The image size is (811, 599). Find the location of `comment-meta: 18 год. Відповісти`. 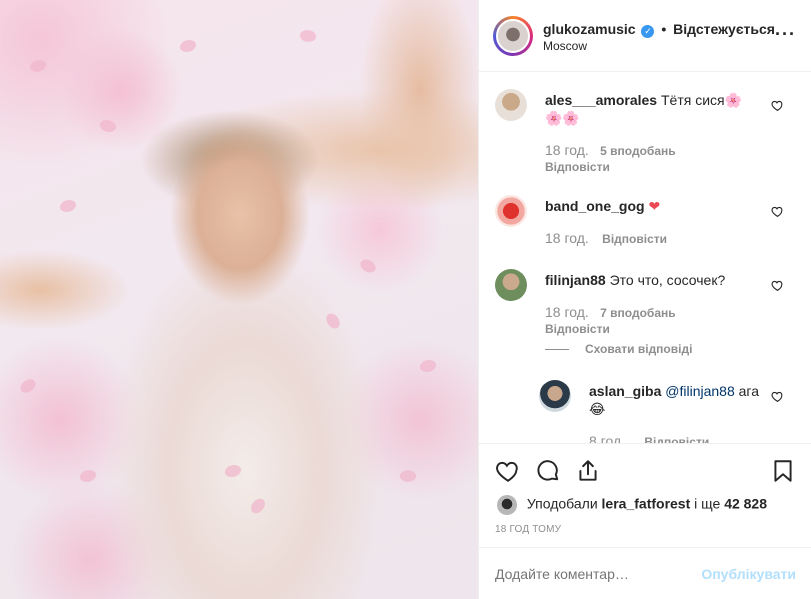

comment-meta: 18 год. Відповісти is located at coordinates (606, 238).